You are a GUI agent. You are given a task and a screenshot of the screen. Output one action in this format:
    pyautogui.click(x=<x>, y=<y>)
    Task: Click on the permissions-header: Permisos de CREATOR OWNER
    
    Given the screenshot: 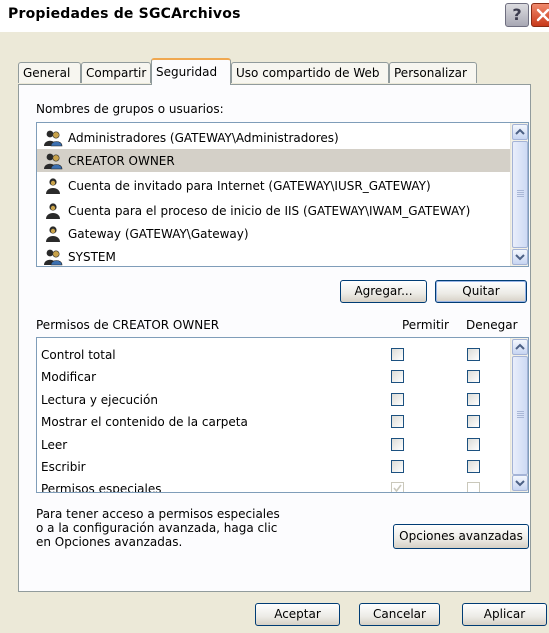 What is the action you would take?
    pyautogui.click(x=128, y=325)
    